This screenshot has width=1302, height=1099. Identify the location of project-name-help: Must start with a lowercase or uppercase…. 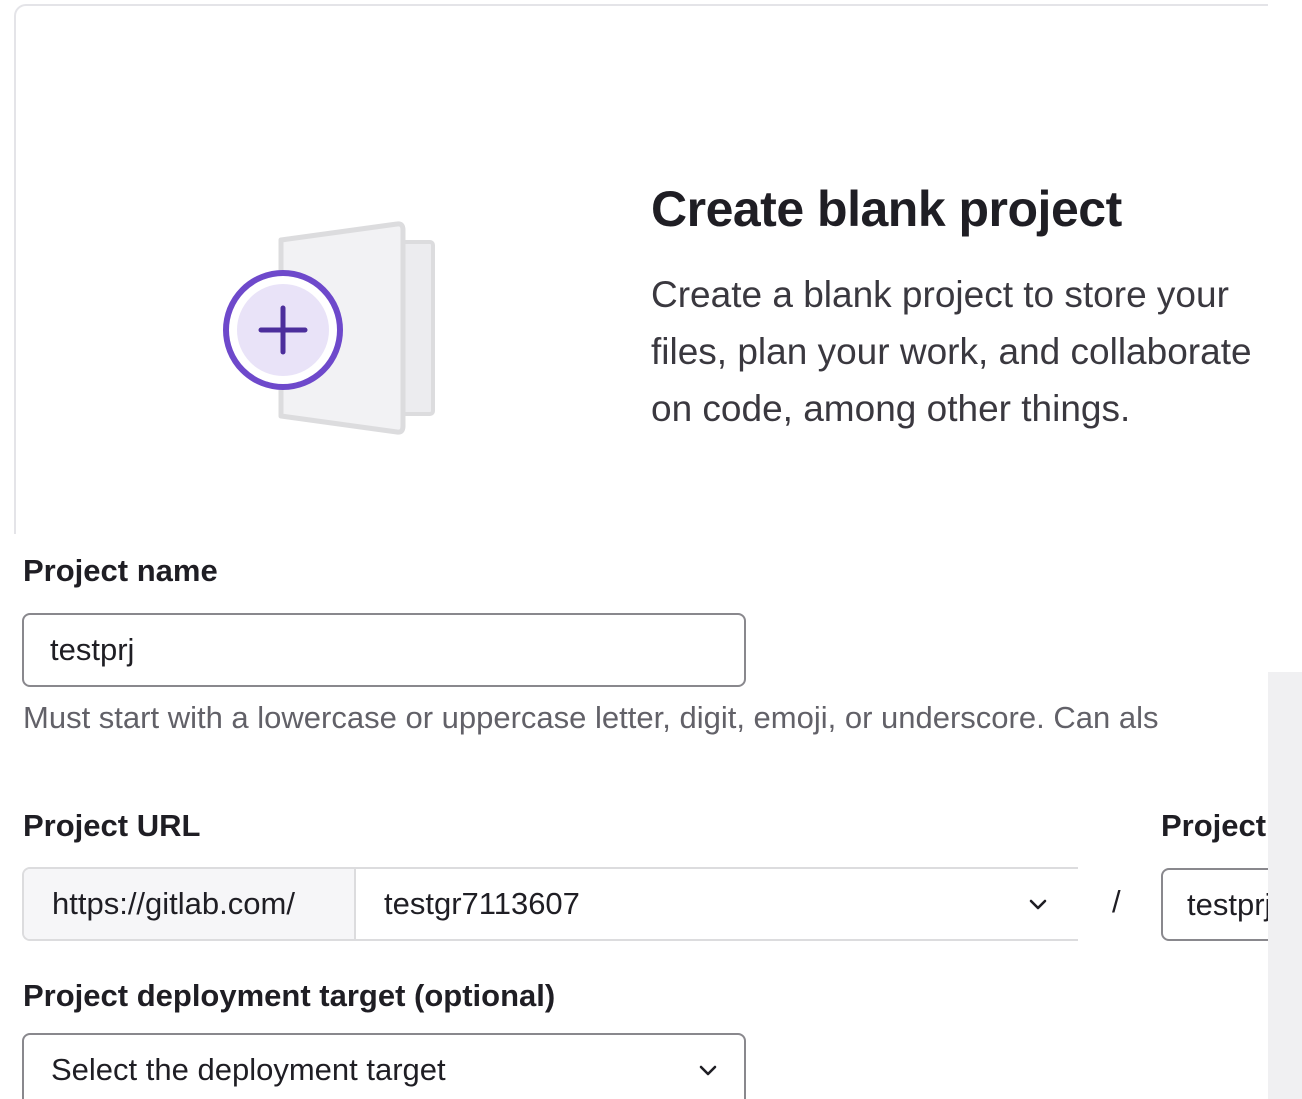
(591, 717).